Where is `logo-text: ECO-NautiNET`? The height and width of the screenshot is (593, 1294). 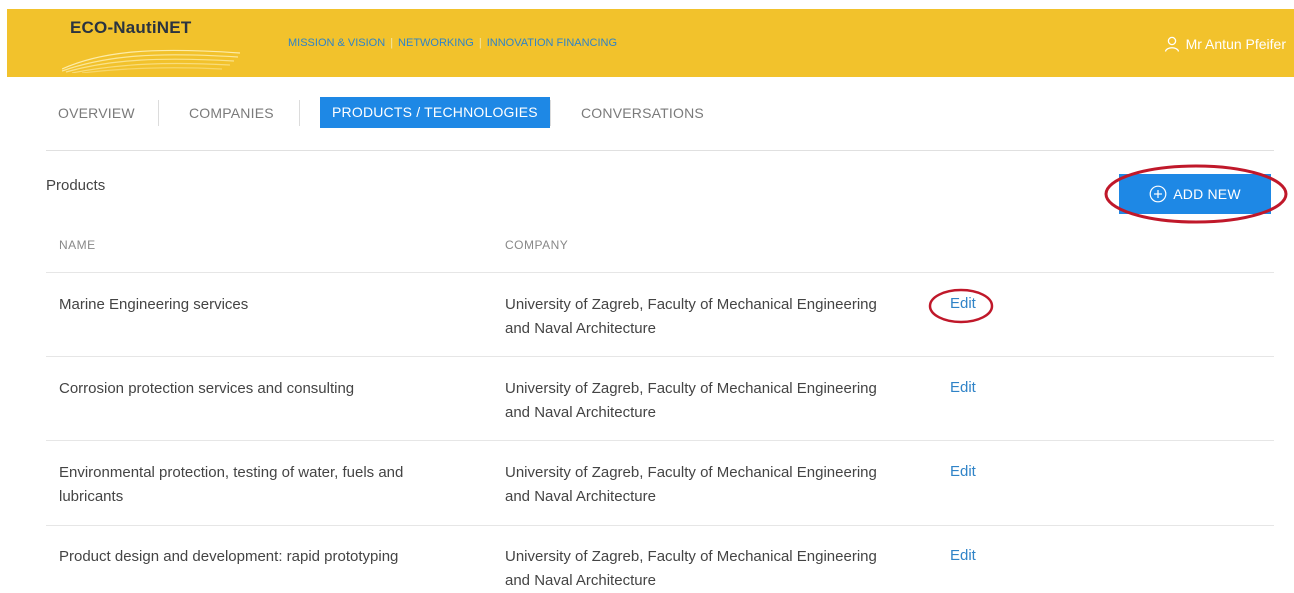 logo-text: ECO-NautiNET is located at coordinates (131, 27).